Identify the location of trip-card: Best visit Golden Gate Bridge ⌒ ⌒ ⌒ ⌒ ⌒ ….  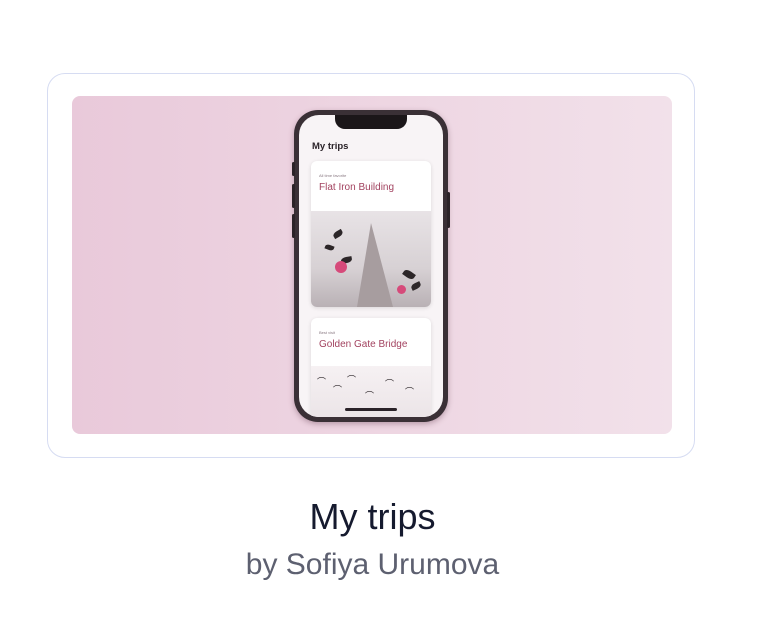
(371, 367).